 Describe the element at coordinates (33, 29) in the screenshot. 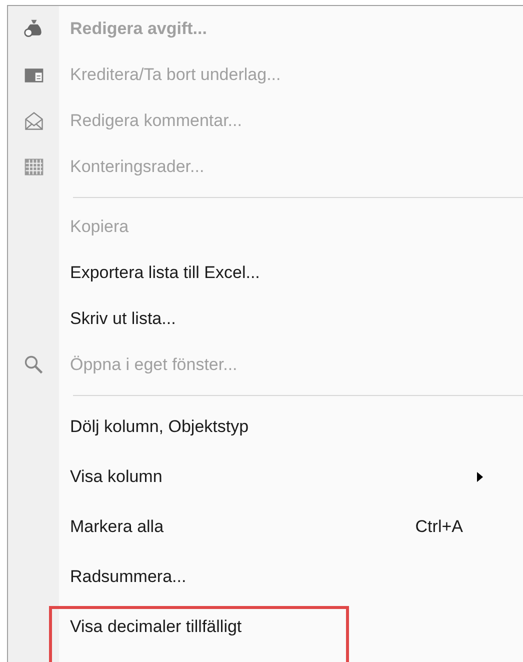

I see `money-bag-icon` at that location.